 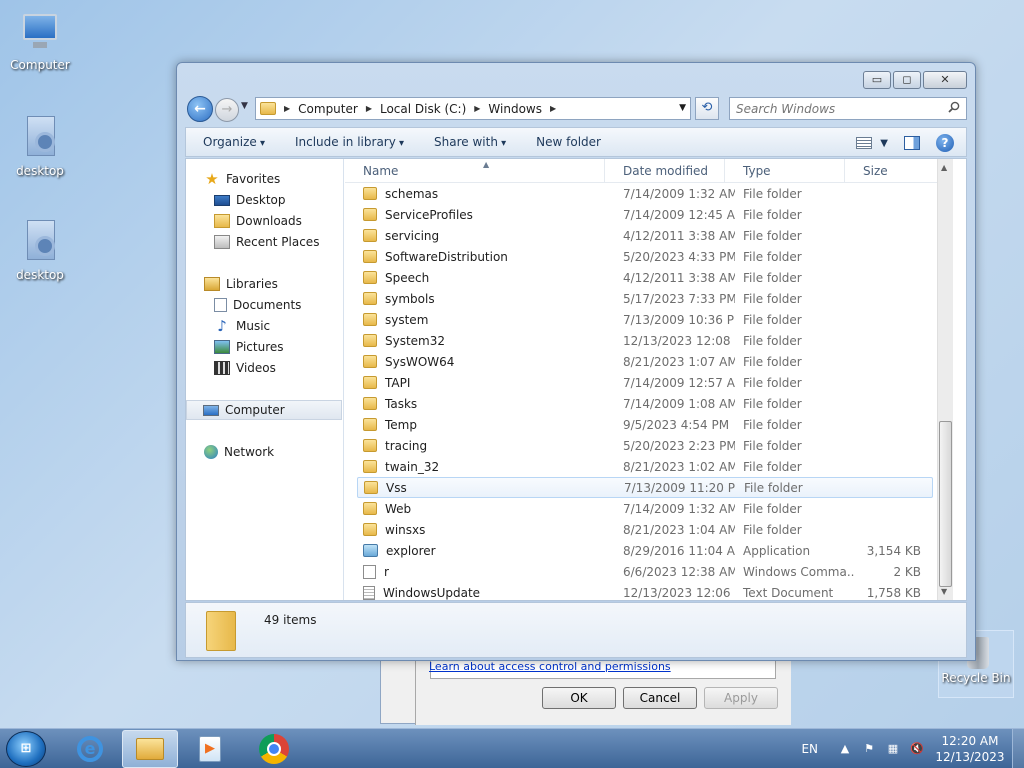 What do you see at coordinates (645, 340) in the screenshot?
I see `file-row: System32 12/13/2023 12:08 ... File folder` at bounding box center [645, 340].